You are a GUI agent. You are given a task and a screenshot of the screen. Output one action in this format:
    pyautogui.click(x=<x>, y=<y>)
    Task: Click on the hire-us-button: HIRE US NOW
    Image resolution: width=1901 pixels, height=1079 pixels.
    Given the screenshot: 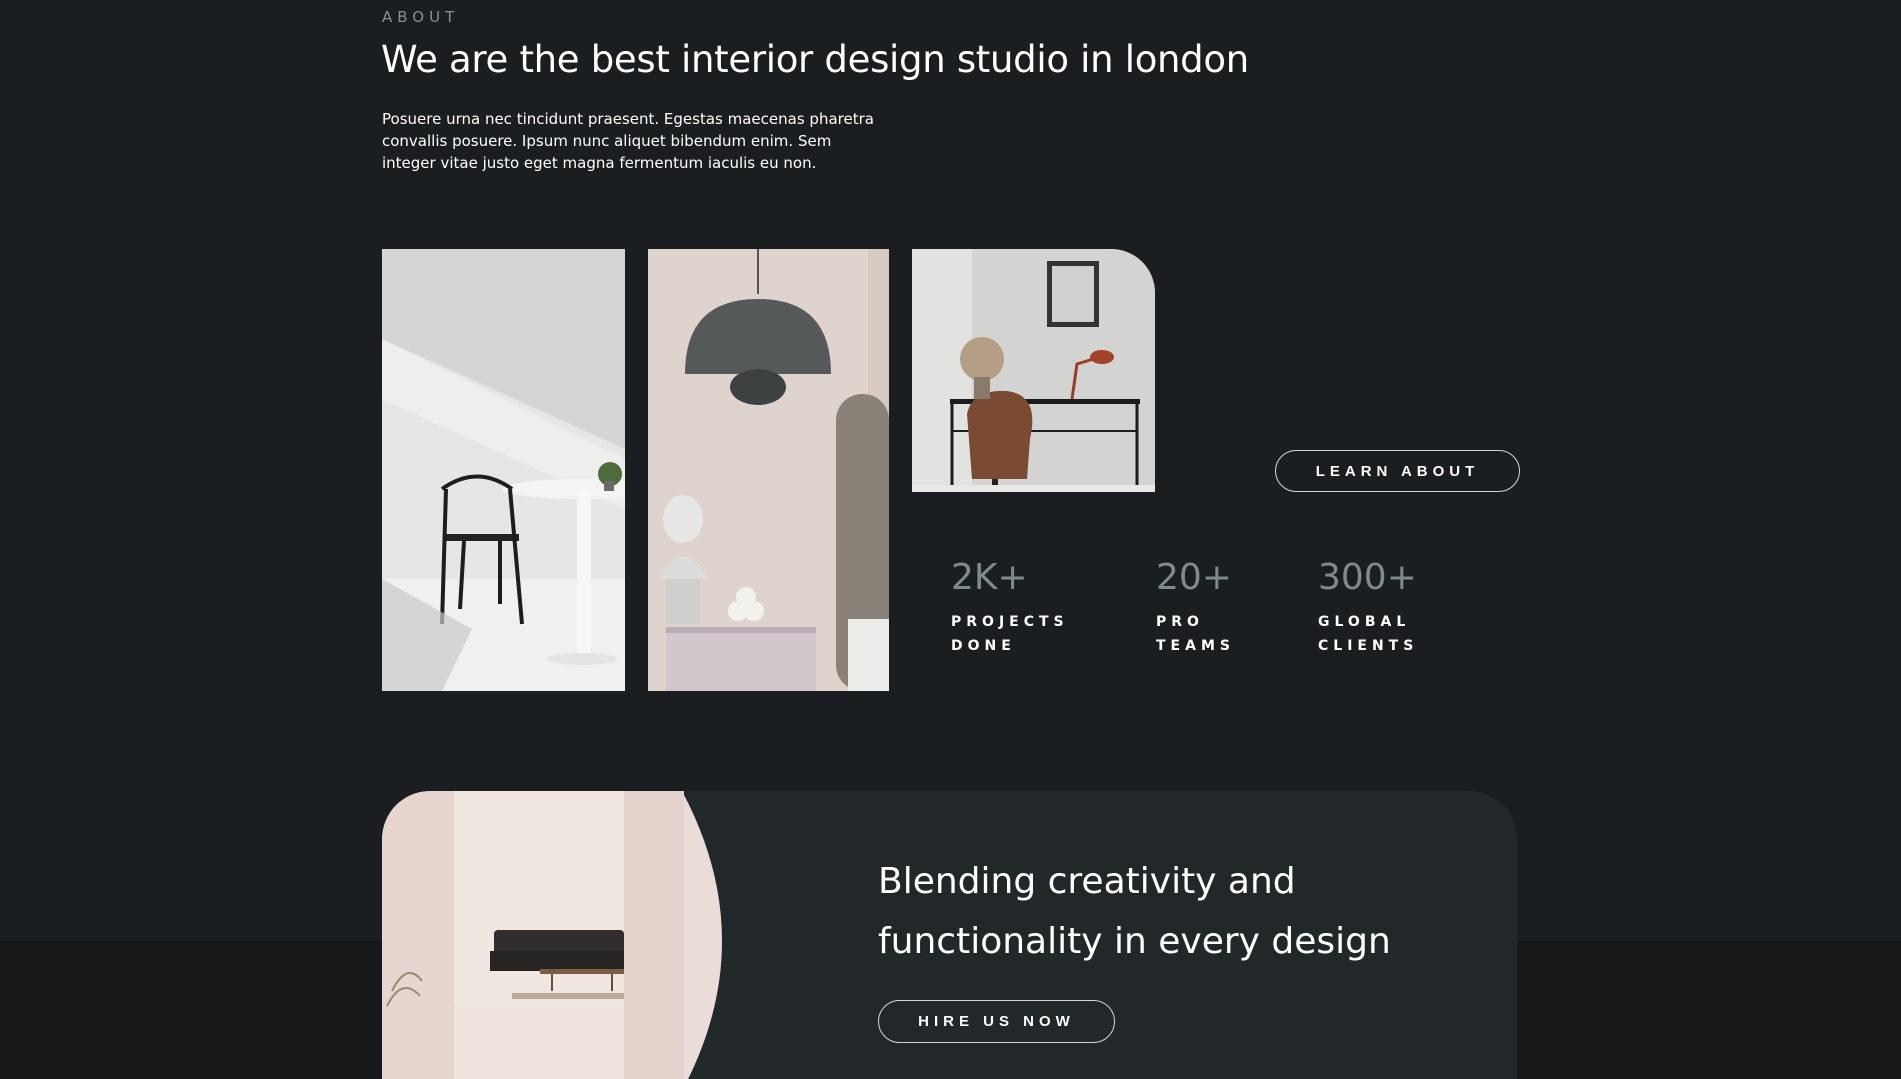 What is the action you would take?
    pyautogui.click(x=996, y=1021)
    